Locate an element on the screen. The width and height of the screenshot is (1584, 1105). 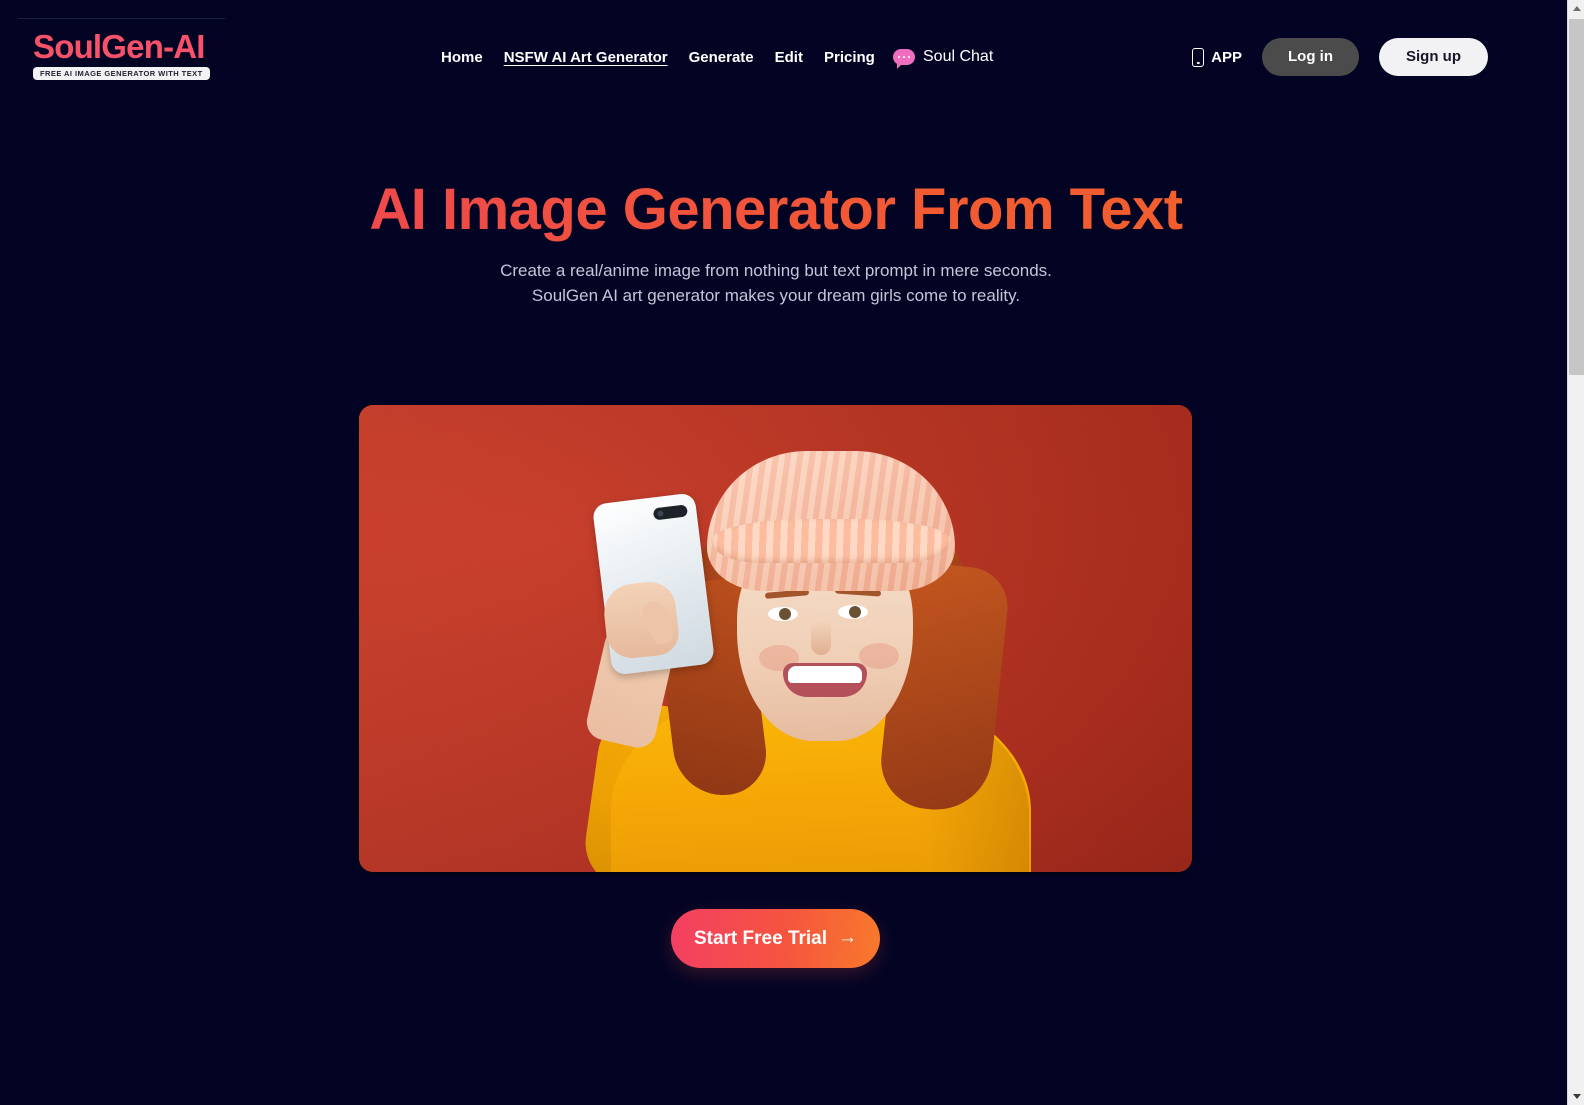
subject-nose is located at coordinates (821, 638).